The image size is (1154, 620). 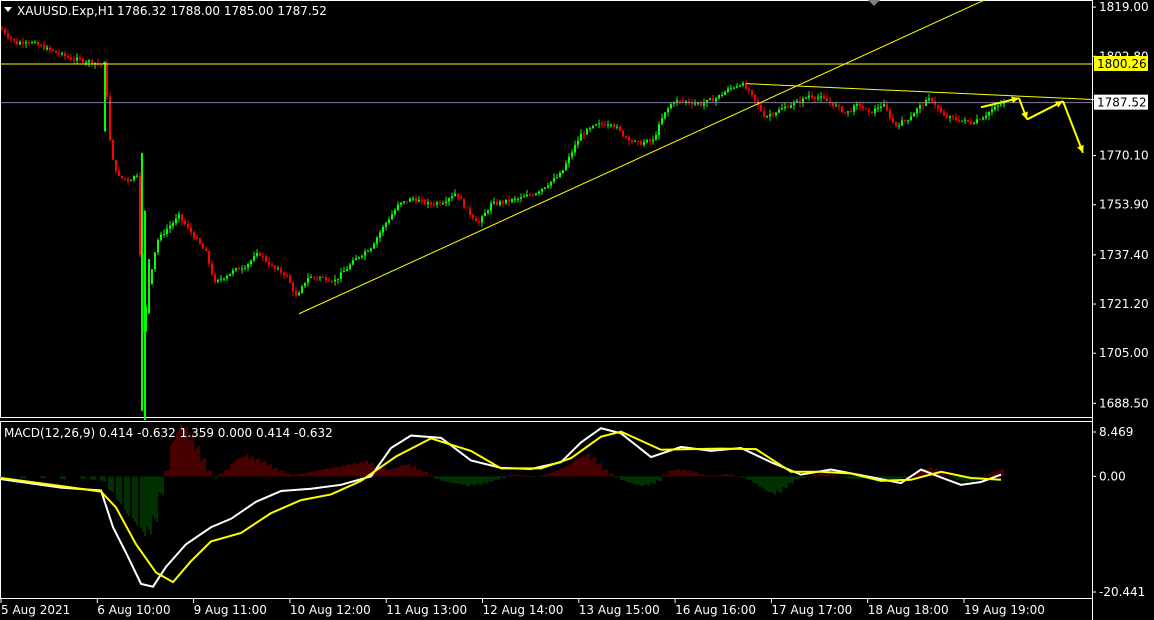 What do you see at coordinates (330, 610) in the screenshot?
I see `time-tick-label: 10 Aug 12:00` at bounding box center [330, 610].